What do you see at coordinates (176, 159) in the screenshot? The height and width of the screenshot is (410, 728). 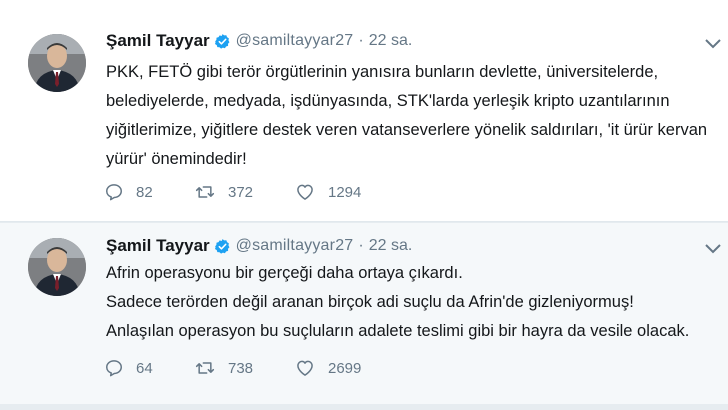 I see `tweet-text-line: yürür' önemindedir!` at bounding box center [176, 159].